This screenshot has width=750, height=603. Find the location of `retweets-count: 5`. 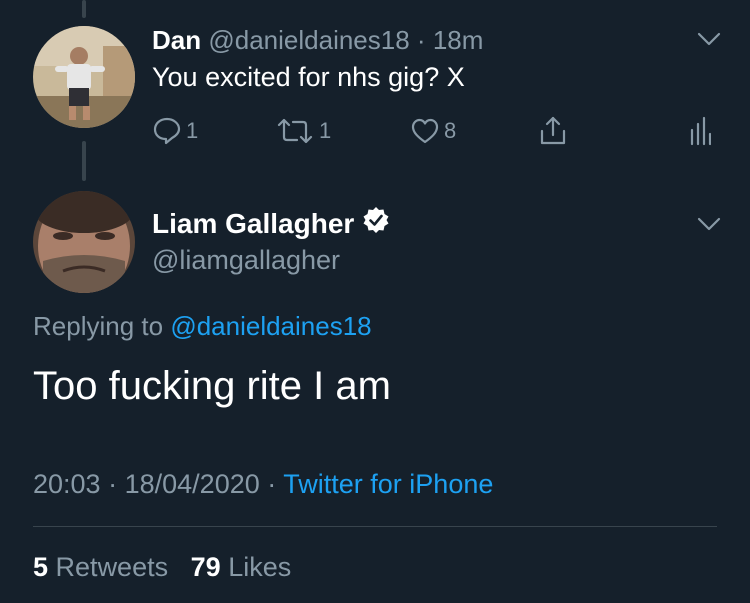

retweets-count: 5 is located at coordinates (41, 567).